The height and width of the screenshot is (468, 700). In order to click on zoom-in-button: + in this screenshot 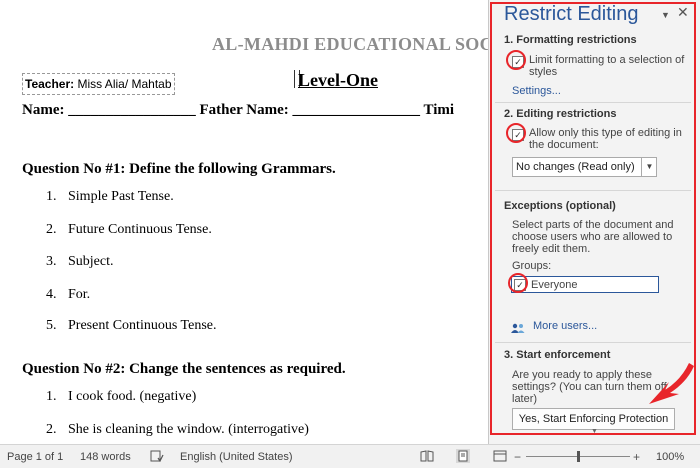, I will do `click(636, 457)`.